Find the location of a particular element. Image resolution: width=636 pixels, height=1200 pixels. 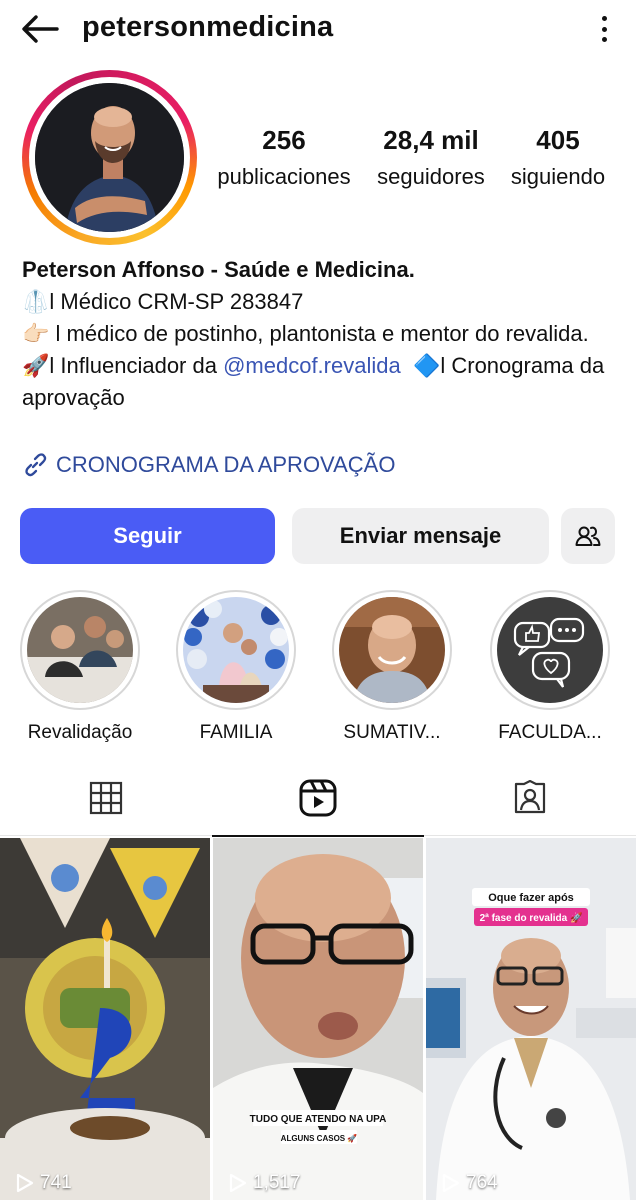

reel-tile: 741 is located at coordinates (105, 1019).